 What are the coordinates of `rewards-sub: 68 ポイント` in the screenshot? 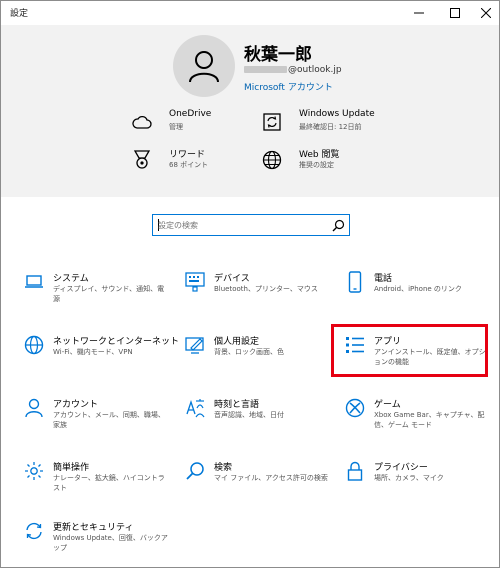 It's located at (189, 165).